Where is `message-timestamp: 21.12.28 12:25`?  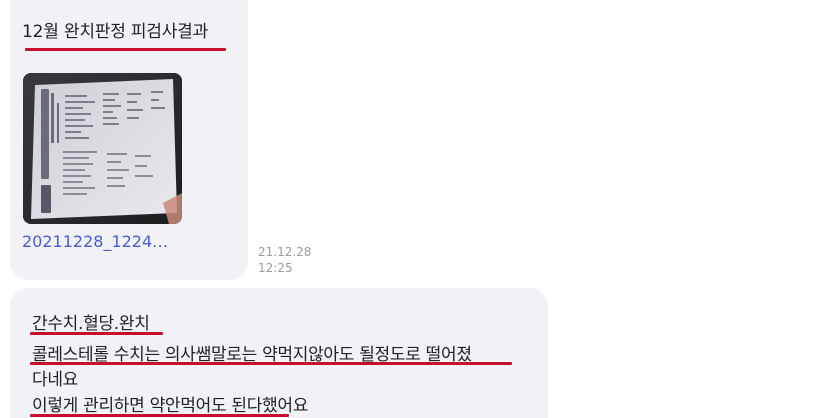
message-timestamp: 21.12.28 12:25 is located at coordinates (284, 260).